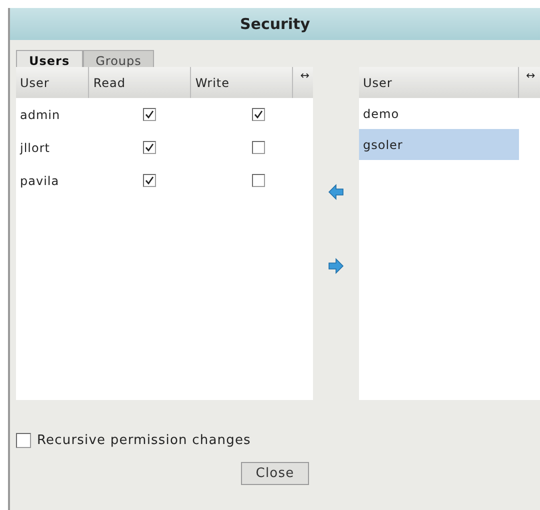 The image size is (540, 510). Describe the element at coordinates (336, 192) in the screenshot. I see `left-arrow-icon` at that location.